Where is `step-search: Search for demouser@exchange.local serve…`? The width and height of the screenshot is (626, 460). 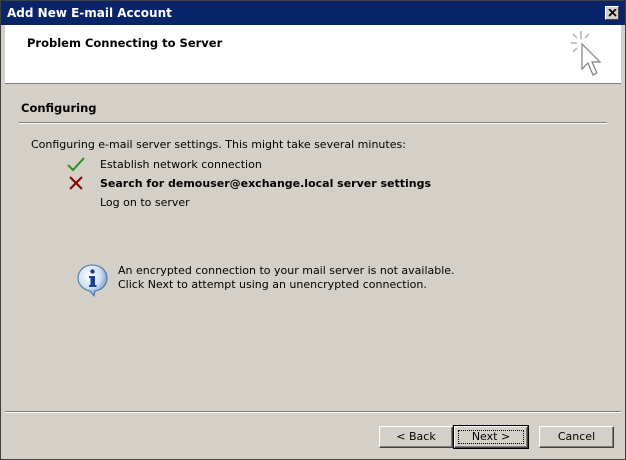
step-search: Search for demouser@exchange.local serve… is located at coordinates (327, 184).